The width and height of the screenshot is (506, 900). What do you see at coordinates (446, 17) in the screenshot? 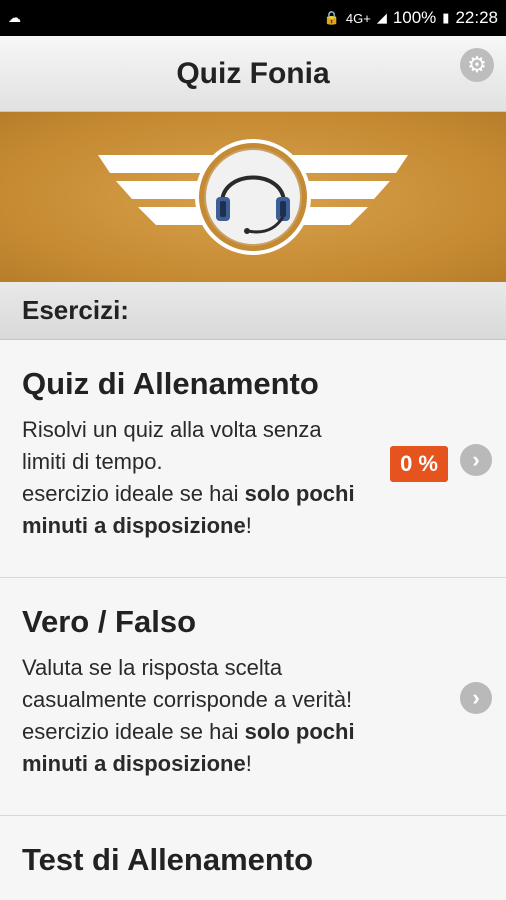
I see `battery-icon: ▮` at bounding box center [446, 17].